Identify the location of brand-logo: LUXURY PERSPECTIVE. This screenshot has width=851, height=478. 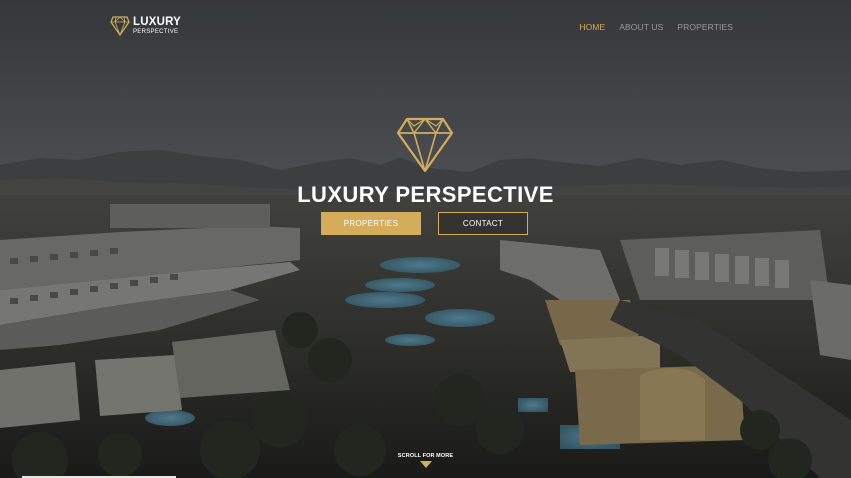
(145, 26).